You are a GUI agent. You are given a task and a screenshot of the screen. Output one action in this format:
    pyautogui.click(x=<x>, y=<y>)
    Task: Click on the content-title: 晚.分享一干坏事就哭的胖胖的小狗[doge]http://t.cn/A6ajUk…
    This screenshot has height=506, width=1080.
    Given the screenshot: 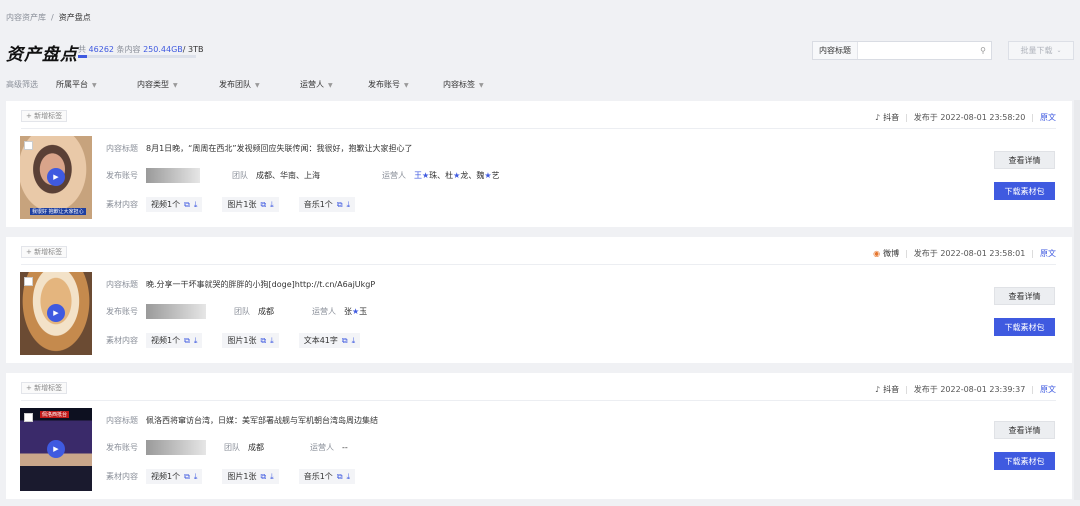 What is the action you would take?
    pyautogui.click(x=260, y=284)
    